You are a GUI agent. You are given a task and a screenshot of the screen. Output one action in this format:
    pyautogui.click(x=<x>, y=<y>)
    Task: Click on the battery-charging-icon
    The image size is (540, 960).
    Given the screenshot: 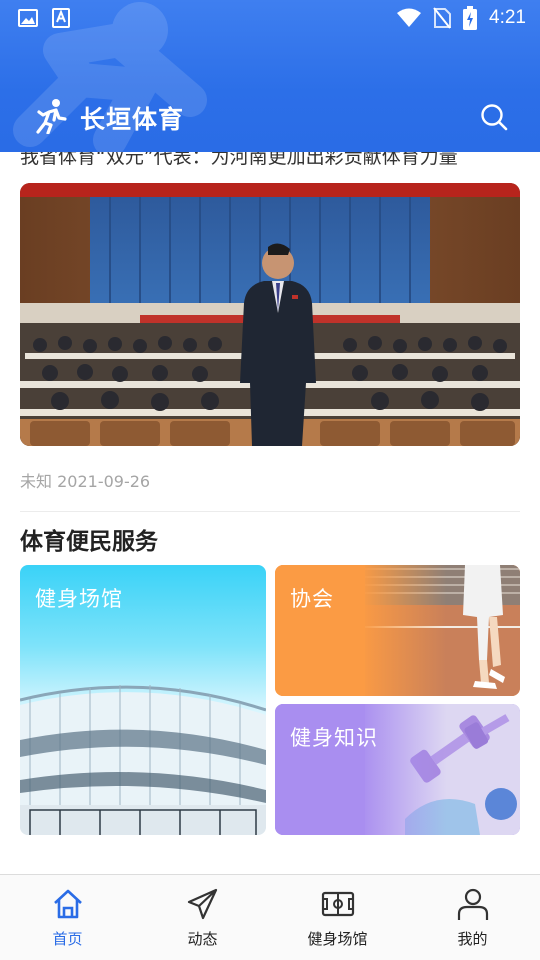 What is the action you would take?
    pyautogui.click(x=470, y=18)
    